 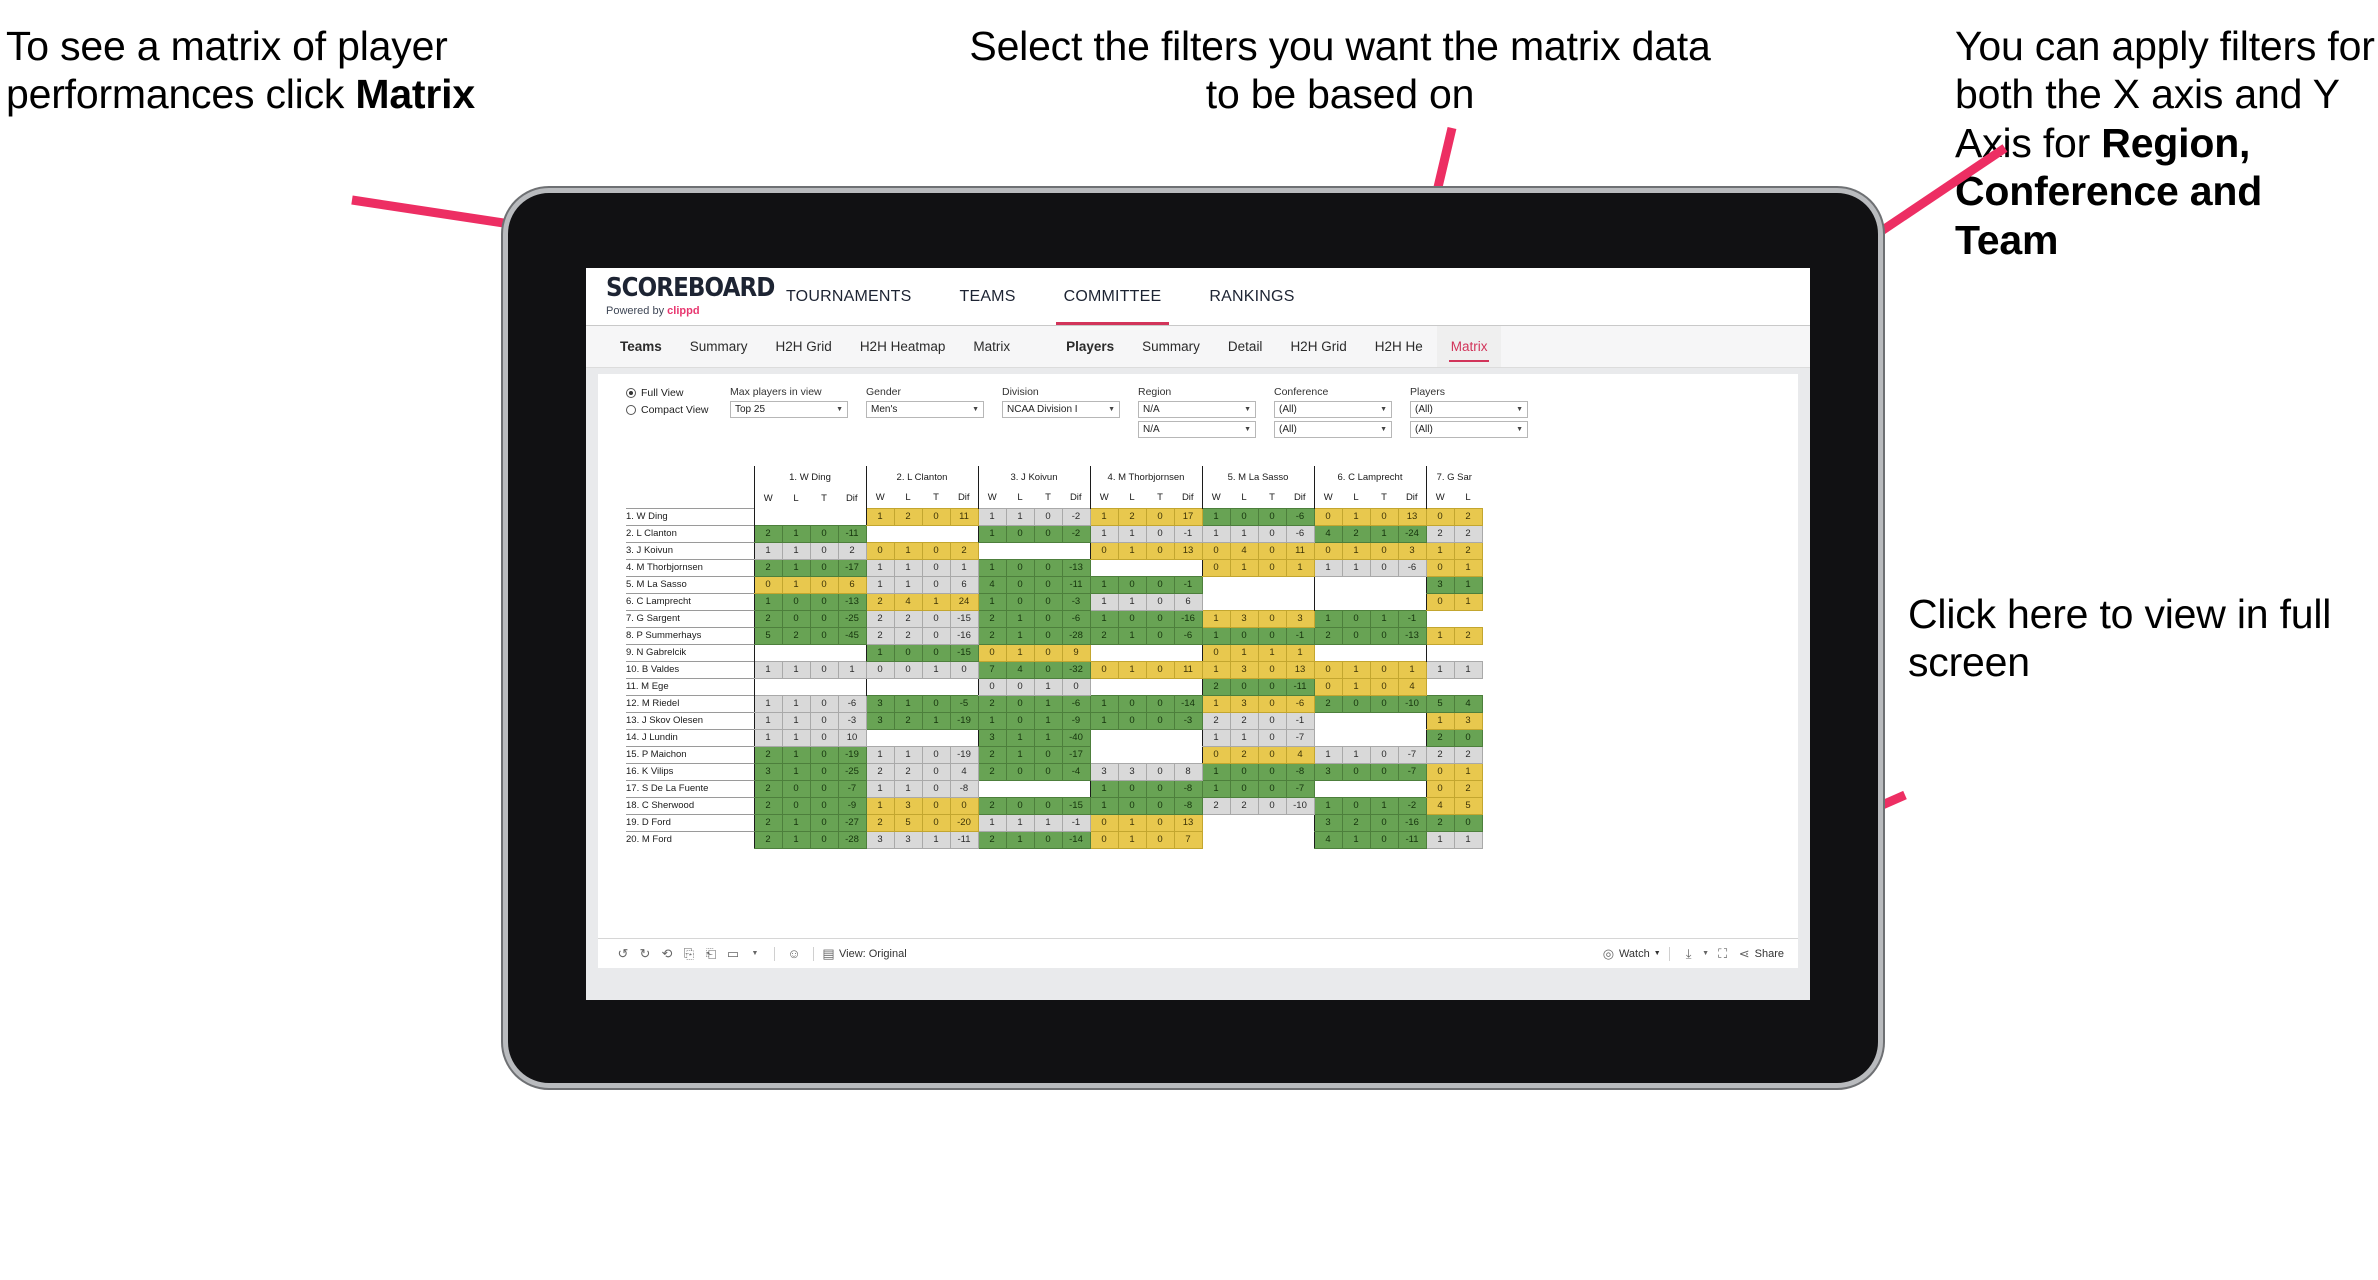 I want to click on filter-division-select: NCAA Division I ▼, so click(x=1061, y=409).